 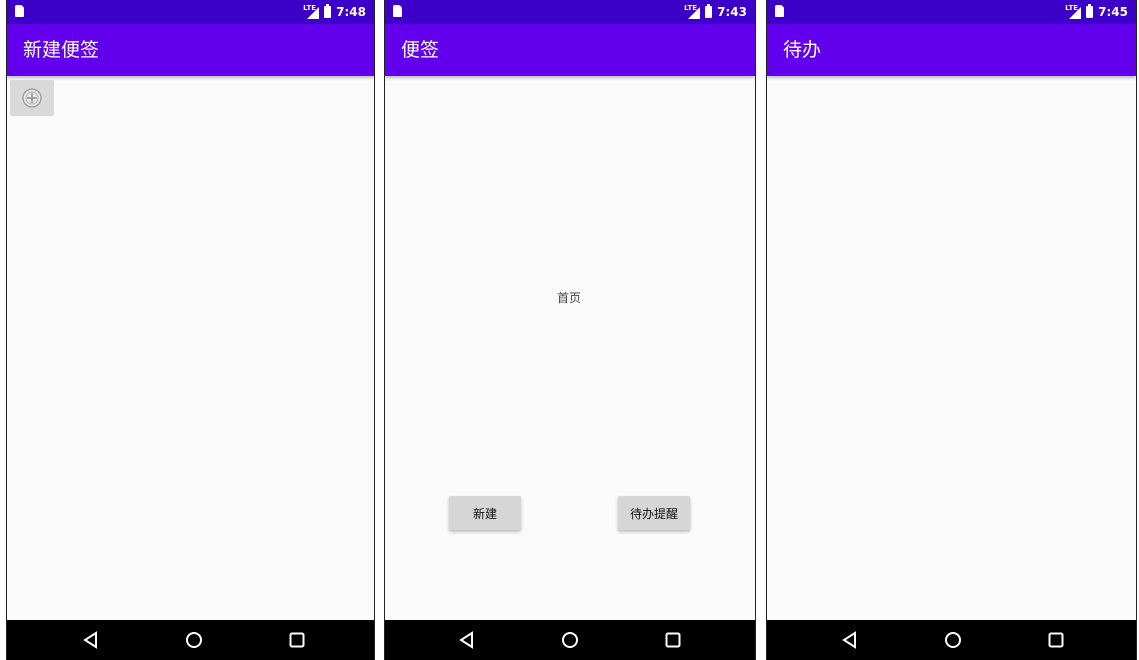 What do you see at coordinates (334, 12) in the screenshot?
I see `status-right: LTE 7:48` at bounding box center [334, 12].